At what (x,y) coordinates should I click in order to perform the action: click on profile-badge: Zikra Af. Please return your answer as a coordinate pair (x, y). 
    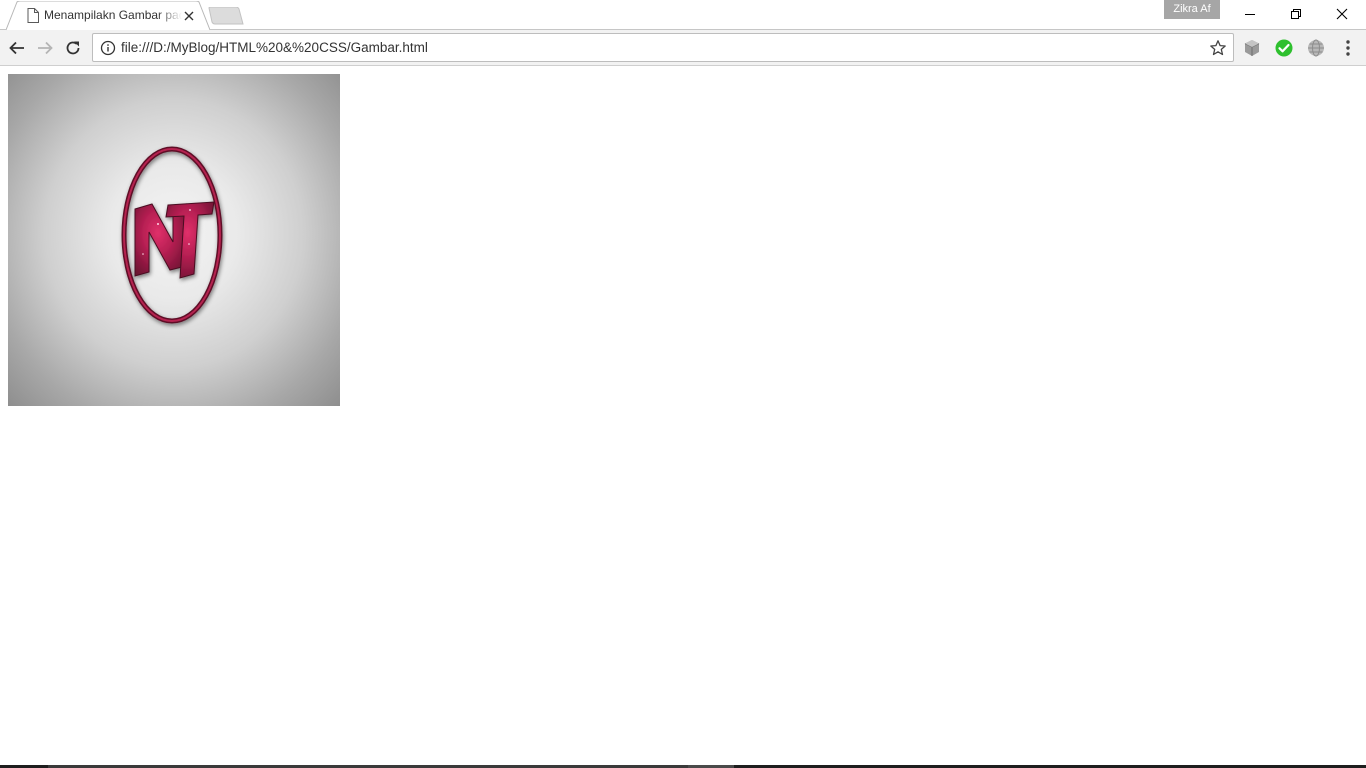
    Looking at the image, I should click on (1192, 9).